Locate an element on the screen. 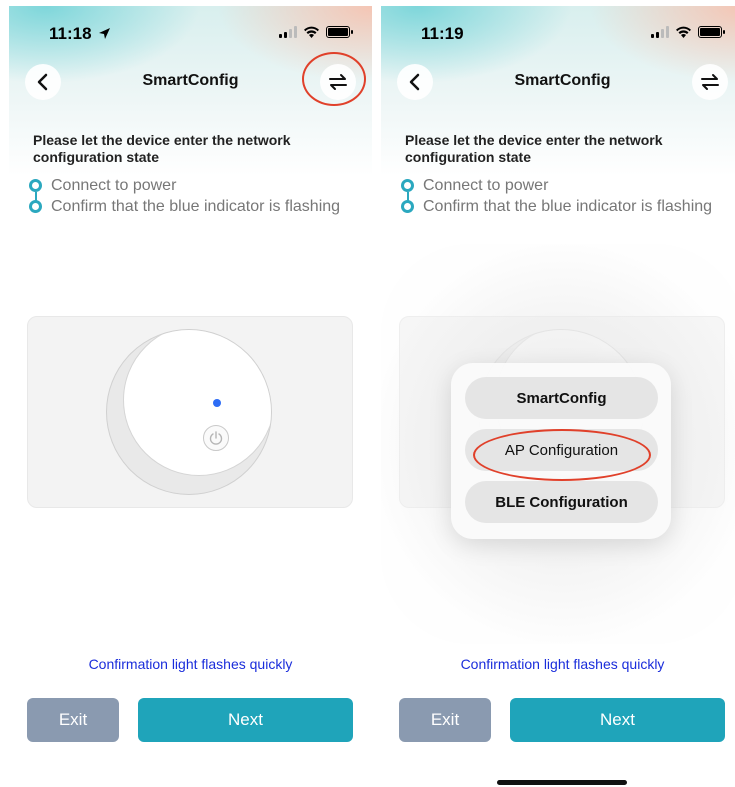 The width and height of the screenshot is (735, 787). device-illustration is located at coordinates (189, 412).